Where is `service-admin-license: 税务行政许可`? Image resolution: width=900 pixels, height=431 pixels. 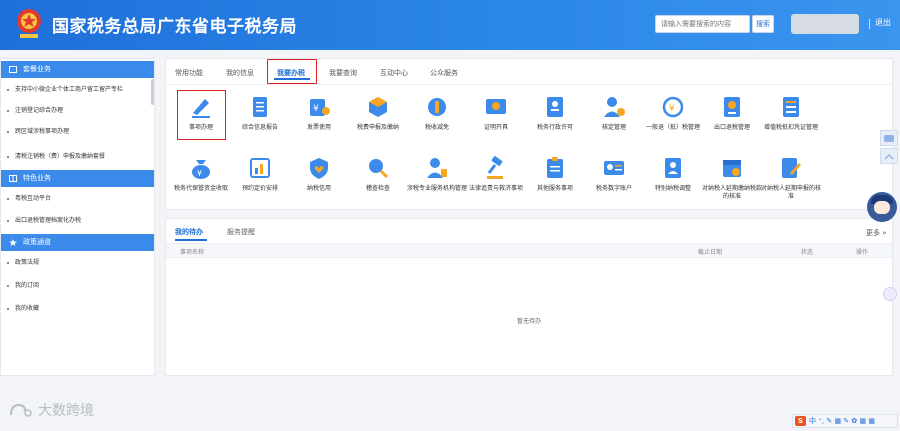 service-admin-license: 税务行政许可 is located at coordinates (555, 121).